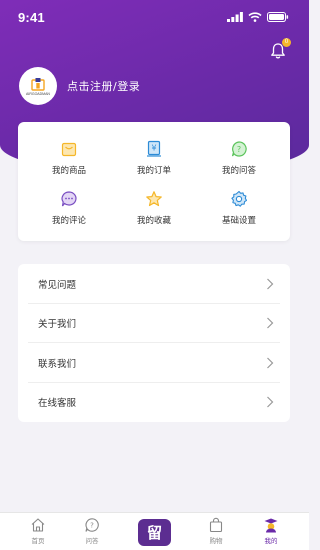 This screenshot has width=320, height=550. Describe the element at coordinates (239, 158) in the screenshot. I see `grid-item-qa: ? 我的问答` at that location.